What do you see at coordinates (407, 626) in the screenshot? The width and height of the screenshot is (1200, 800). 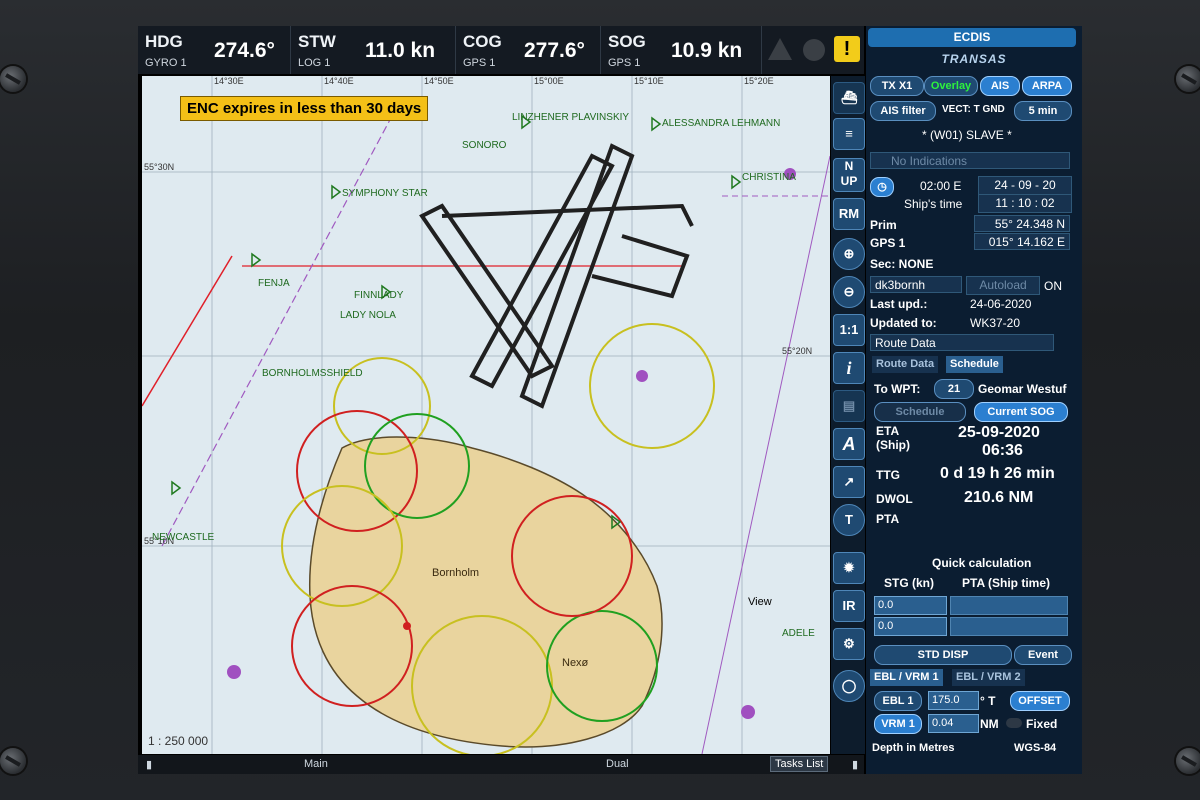 I see `own-ship-marker` at bounding box center [407, 626].